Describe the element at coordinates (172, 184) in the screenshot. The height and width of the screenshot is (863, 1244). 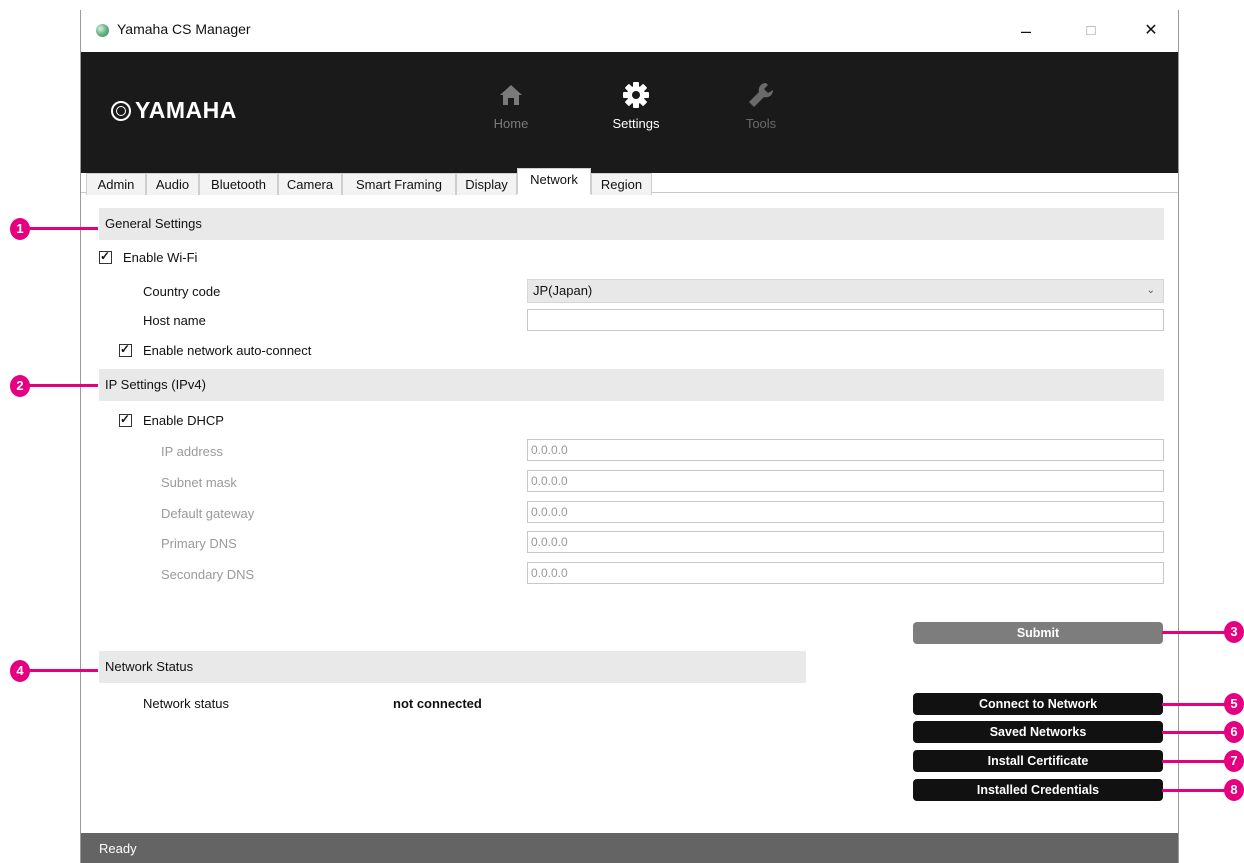
I see `tab-audio: Audio` at that location.